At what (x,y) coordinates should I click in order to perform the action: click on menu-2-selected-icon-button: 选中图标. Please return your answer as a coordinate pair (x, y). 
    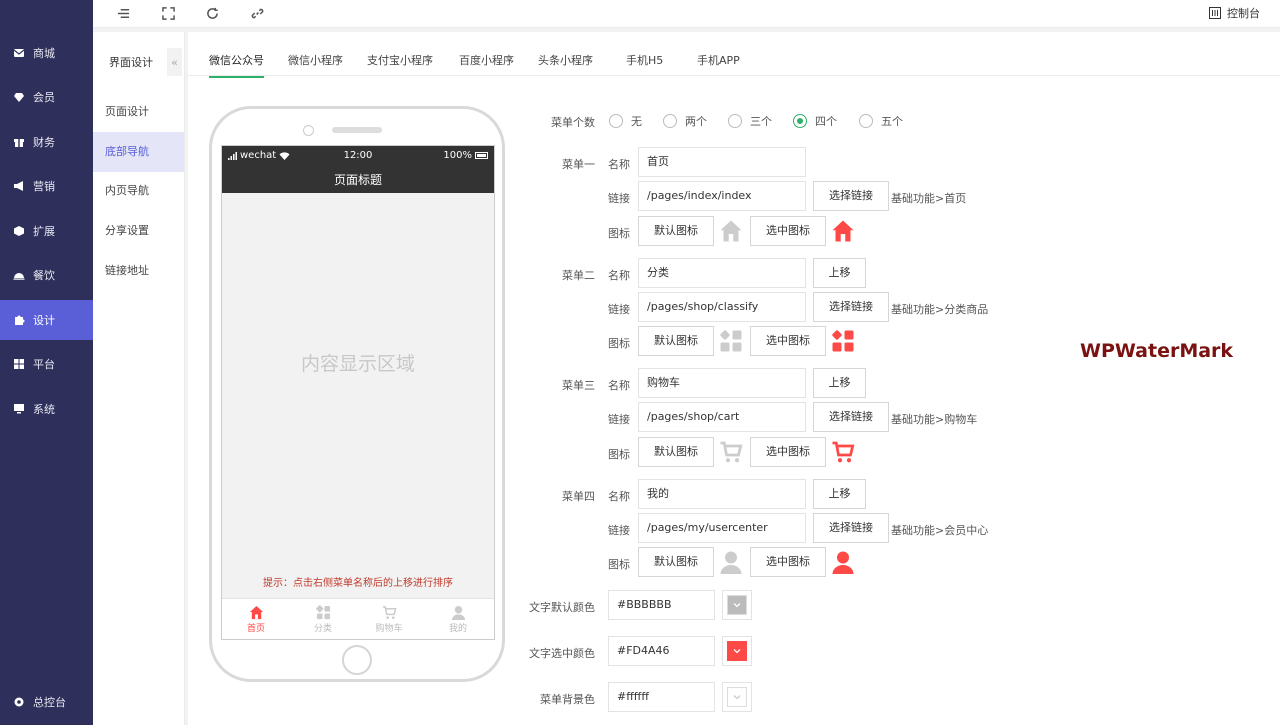
    Looking at the image, I should click on (788, 341).